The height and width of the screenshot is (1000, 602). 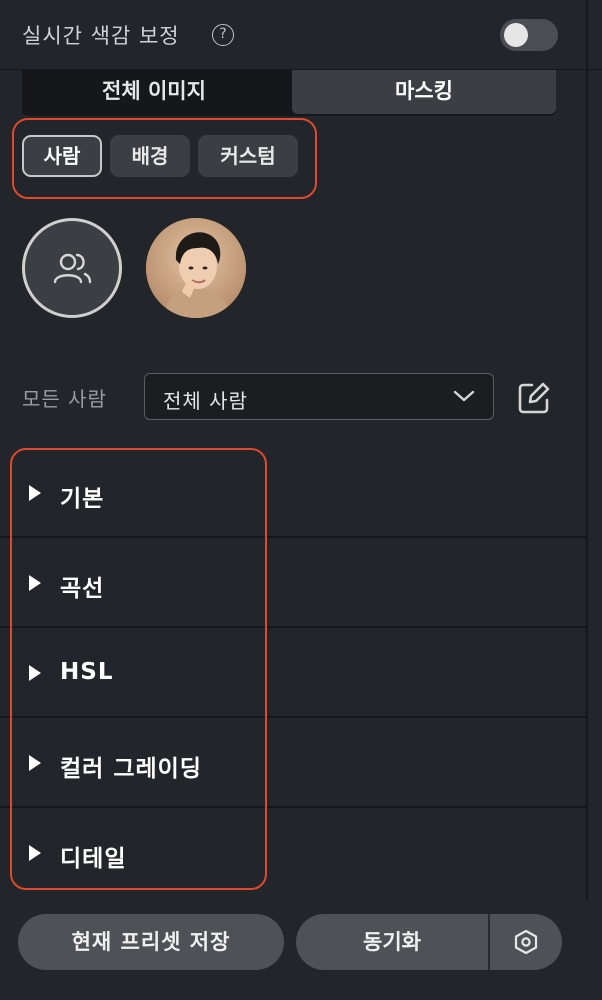 I want to click on edit-icon, so click(x=534, y=398).